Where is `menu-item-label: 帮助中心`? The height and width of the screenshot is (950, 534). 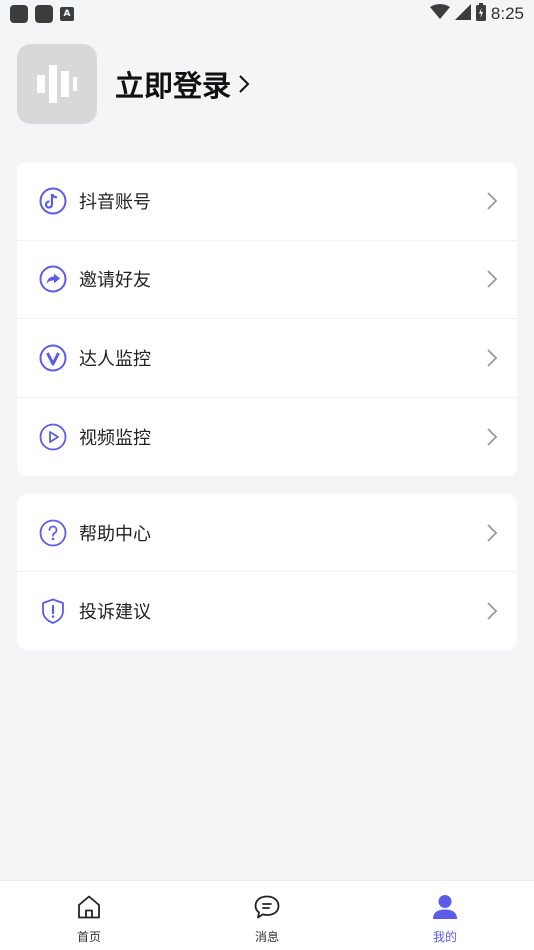 menu-item-label: 帮助中心 is located at coordinates (115, 534).